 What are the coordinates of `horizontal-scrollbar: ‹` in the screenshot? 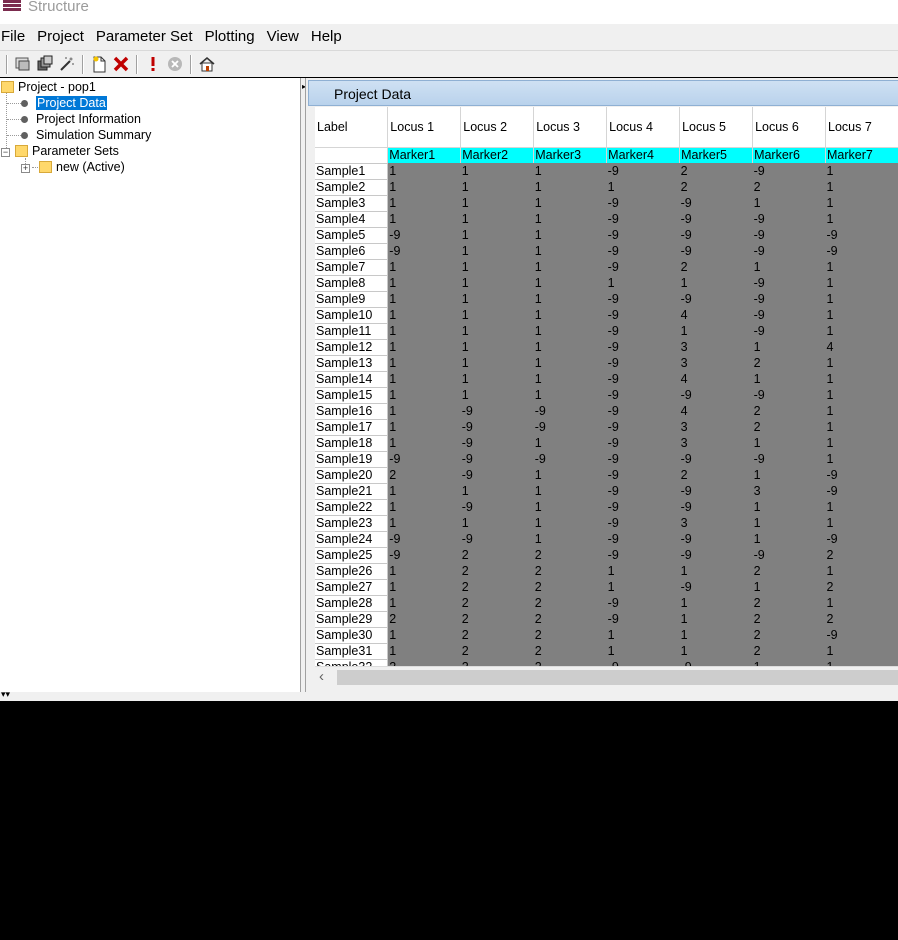 It's located at (606, 676).